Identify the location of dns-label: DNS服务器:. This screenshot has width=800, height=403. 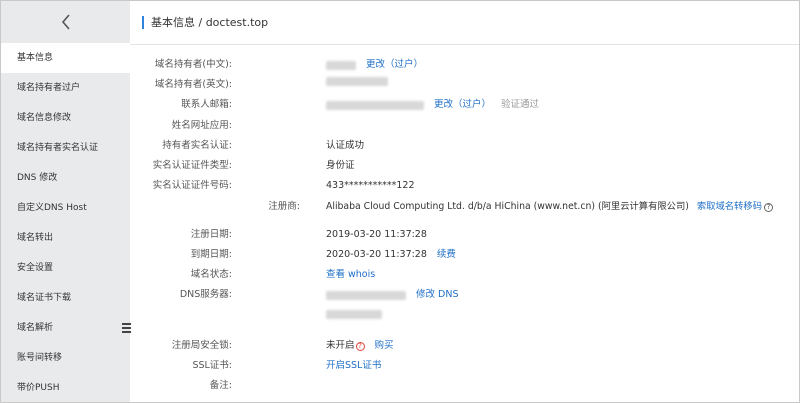
(205, 294).